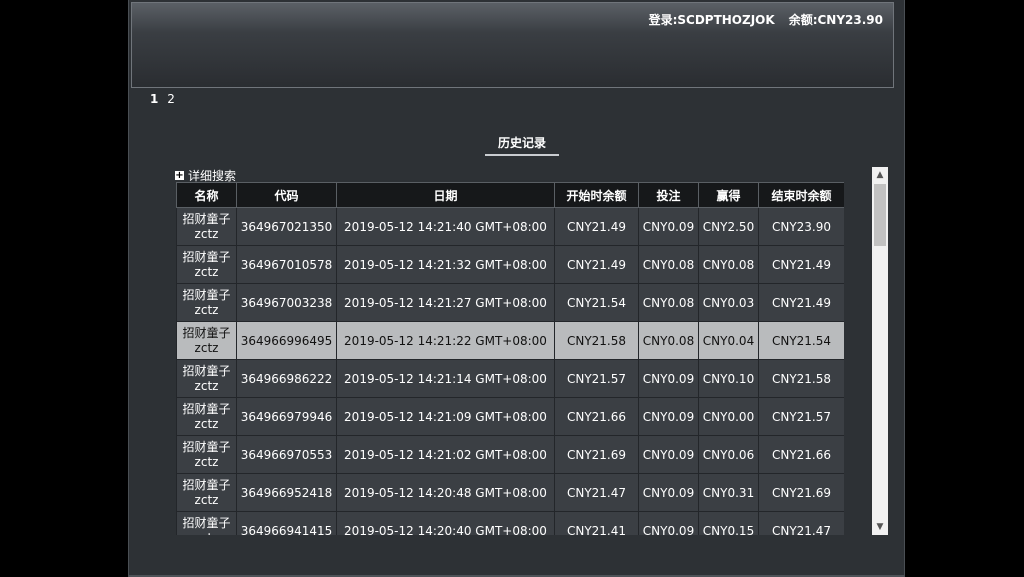  What do you see at coordinates (445, 302) in the screenshot?
I see `cell-date: 2019-05-12 14:21:27 GMT+08:00` at bounding box center [445, 302].